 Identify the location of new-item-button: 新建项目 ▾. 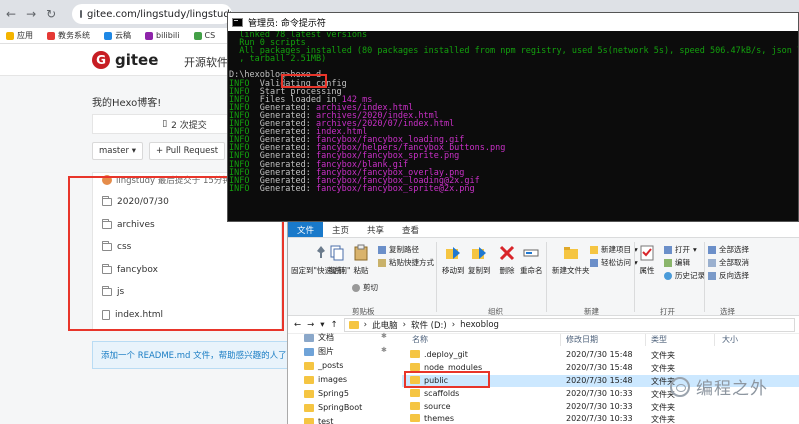
(614, 249).